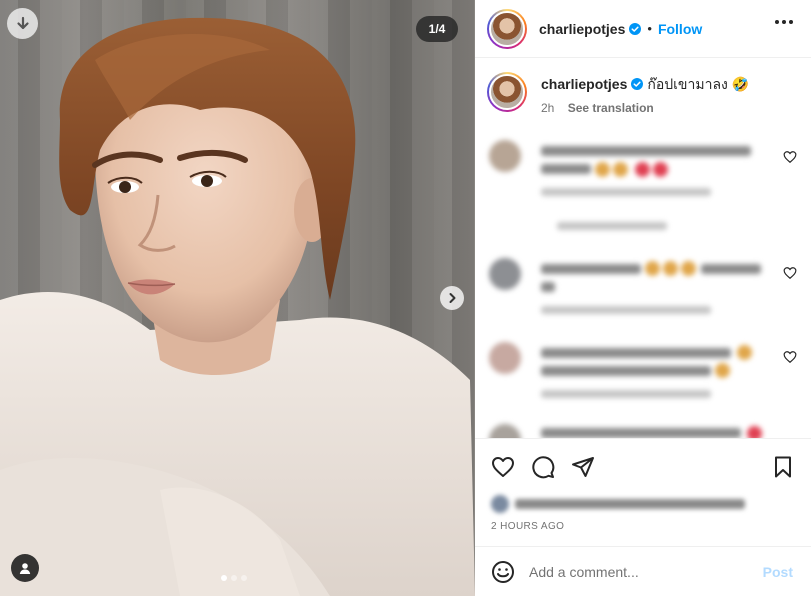 This screenshot has width=811, height=596. What do you see at coordinates (698, 84) in the screenshot?
I see `caption-text: ก๊อปเขามาลง 🤣` at bounding box center [698, 84].